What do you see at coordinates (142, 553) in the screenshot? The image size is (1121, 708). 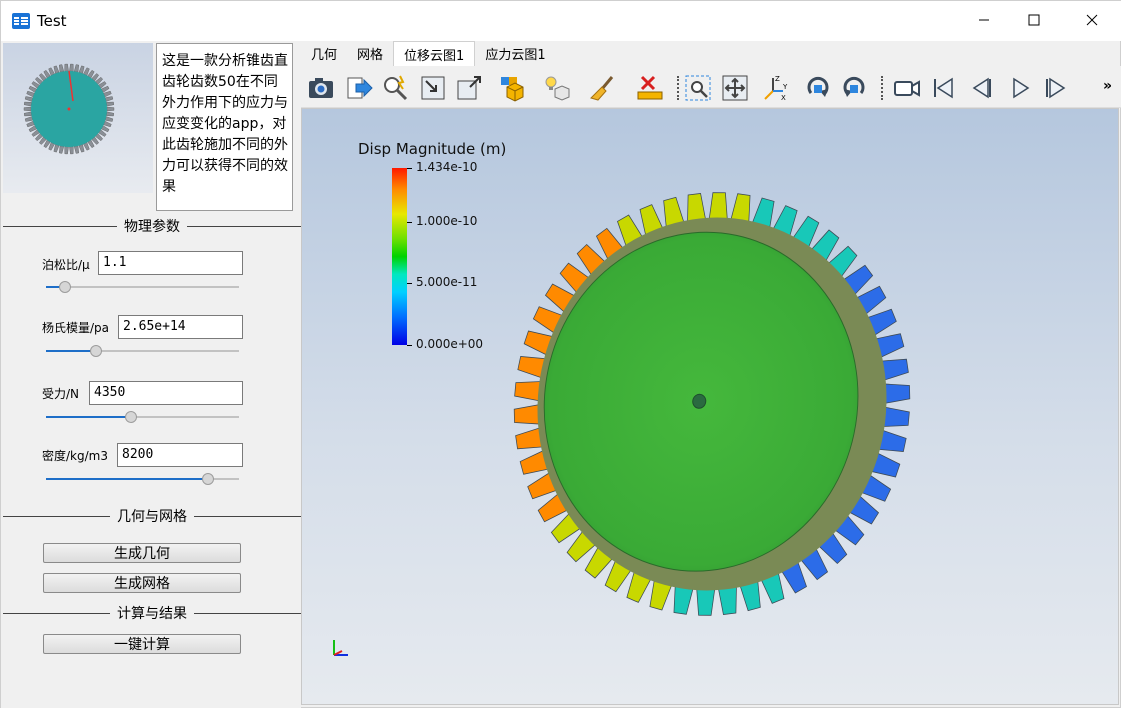 I see `generate-geometry-button: 生成几何` at bounding box center [142, 553].